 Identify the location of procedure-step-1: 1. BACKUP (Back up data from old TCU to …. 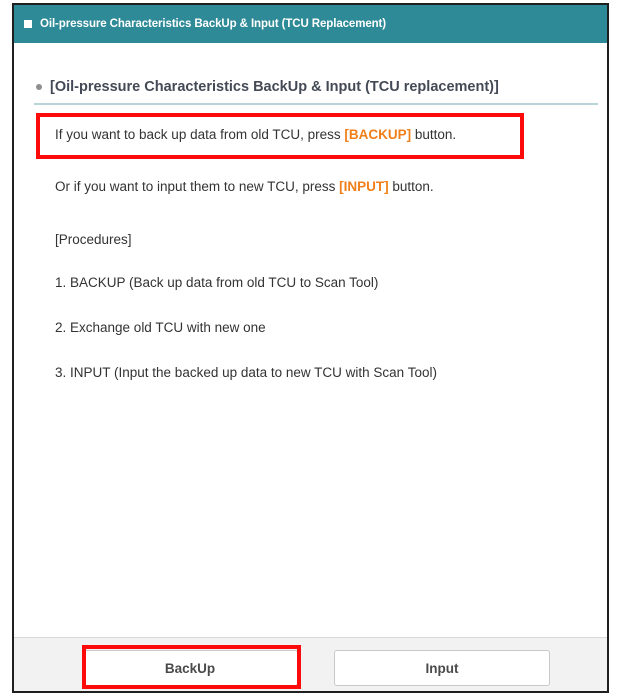
(217, 282).